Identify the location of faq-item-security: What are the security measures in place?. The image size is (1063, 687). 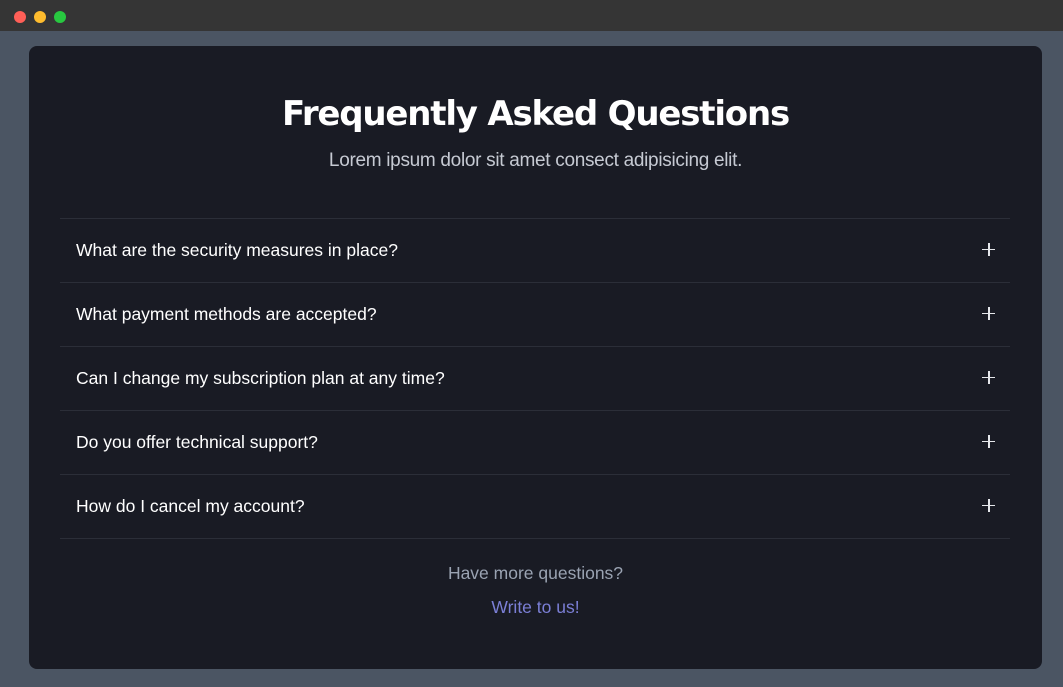
(535, 251).